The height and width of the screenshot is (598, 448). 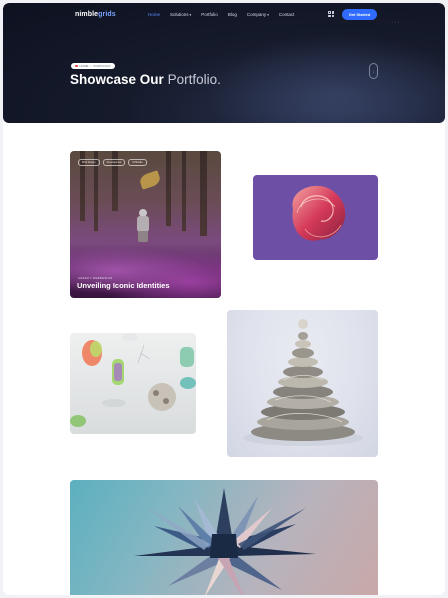 I want to click on brand-name-part-2: grids, so click(x=107, y=14).